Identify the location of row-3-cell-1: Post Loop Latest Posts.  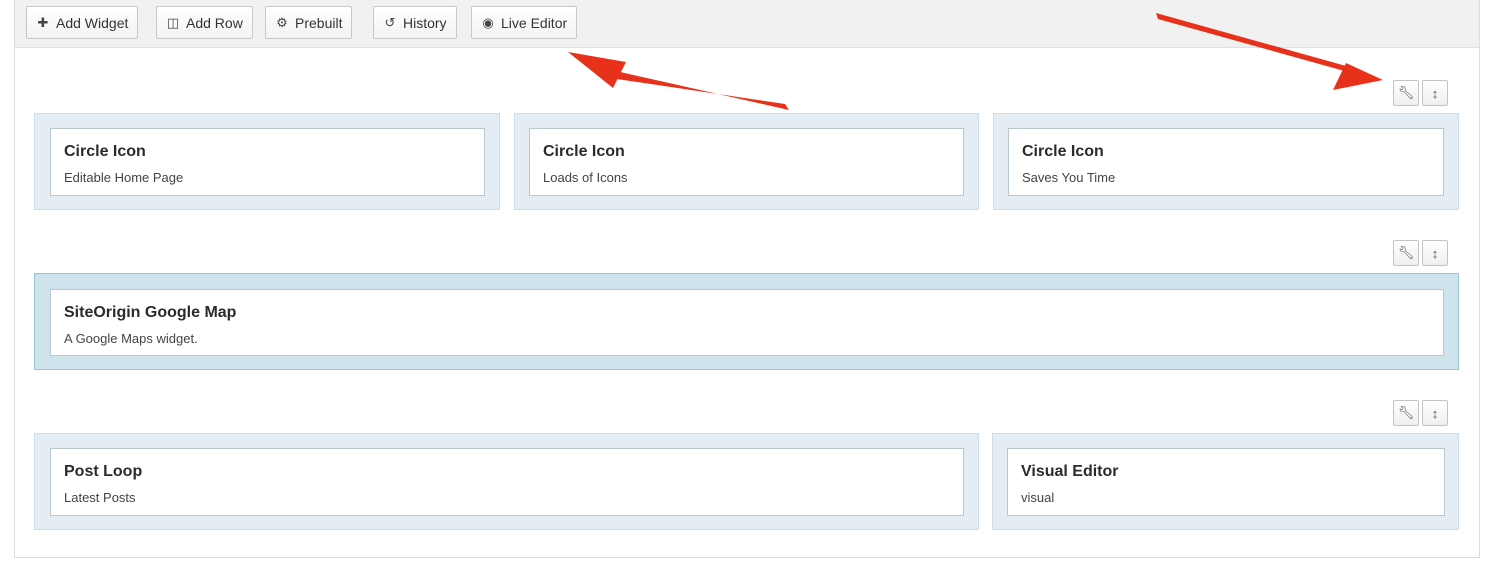
(506, 481).